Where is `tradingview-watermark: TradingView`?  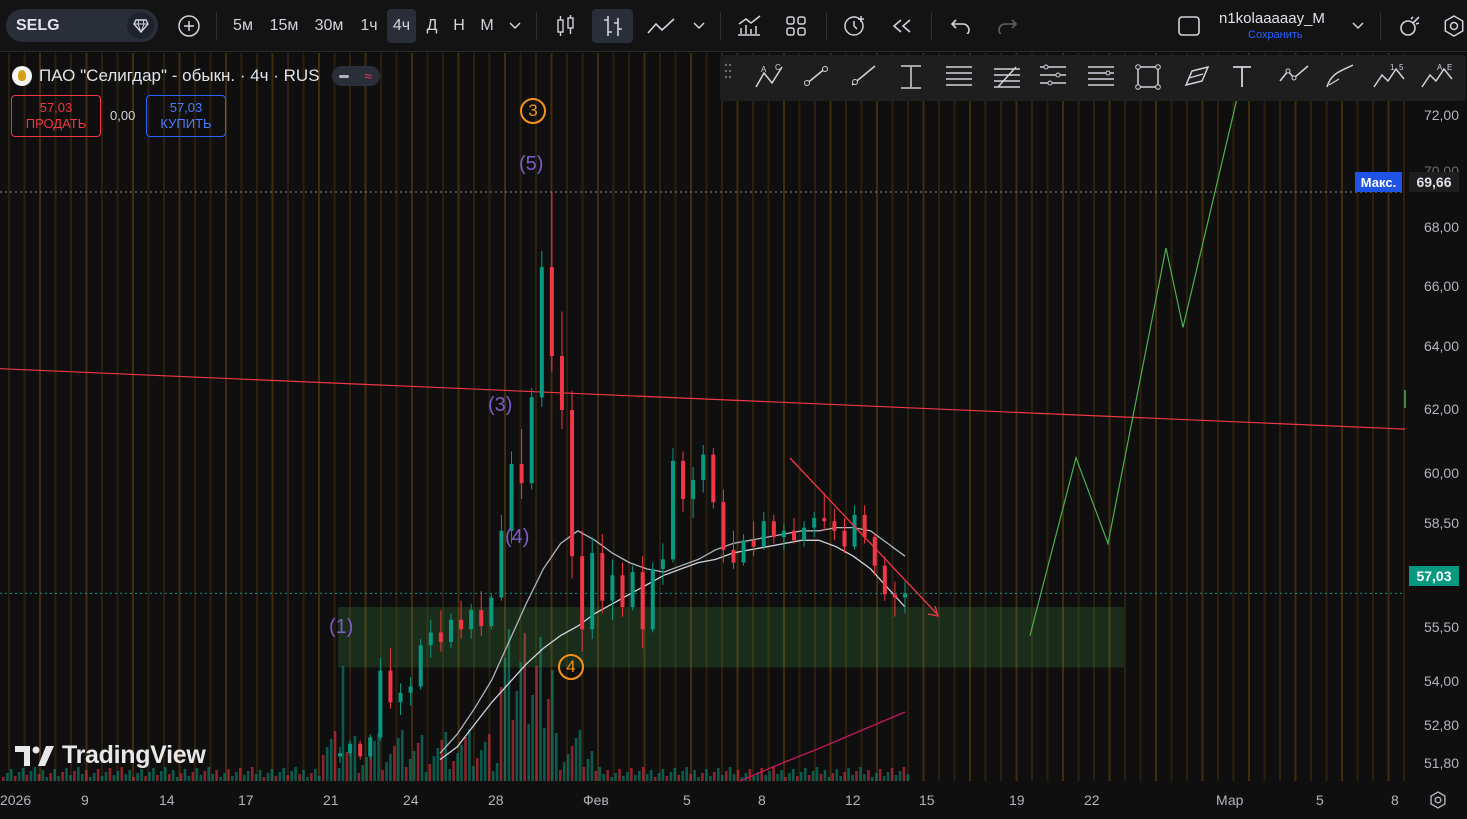
tradingview-watermark: TradingView is located at coordinates (110, 755).